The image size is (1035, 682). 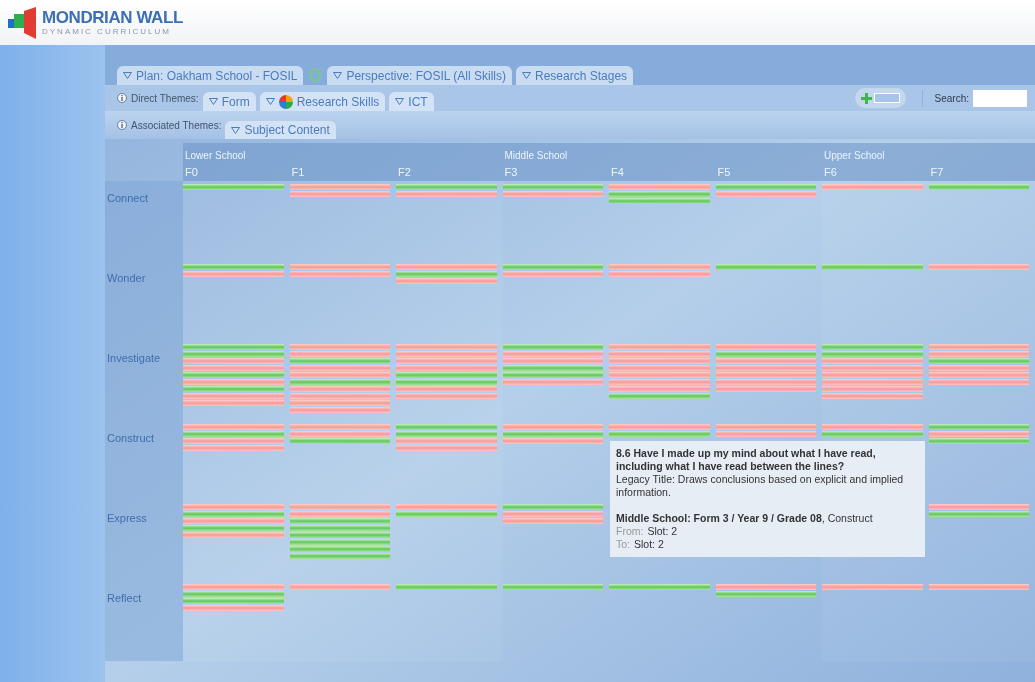 I want to click on search-field, so click(x=1000, y=98).